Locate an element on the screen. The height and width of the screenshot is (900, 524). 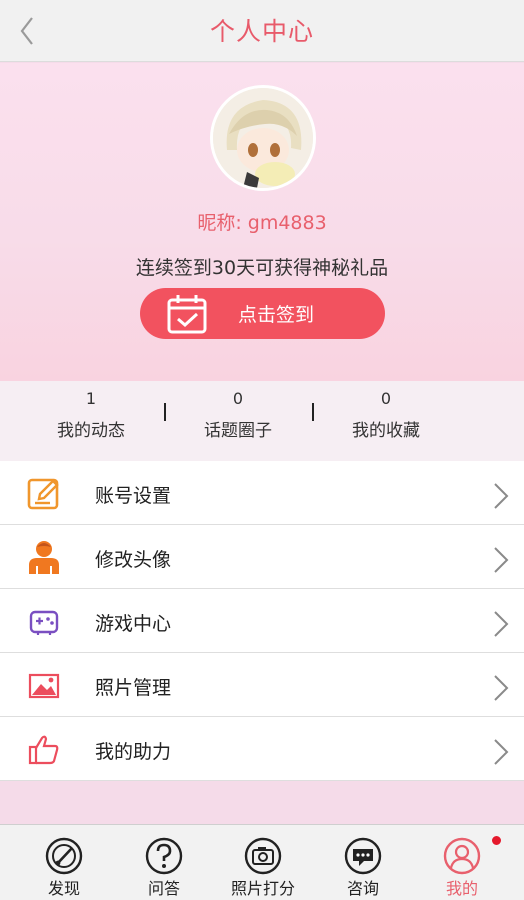
tab-qa: 问答 is located at coordinates (164, 862).